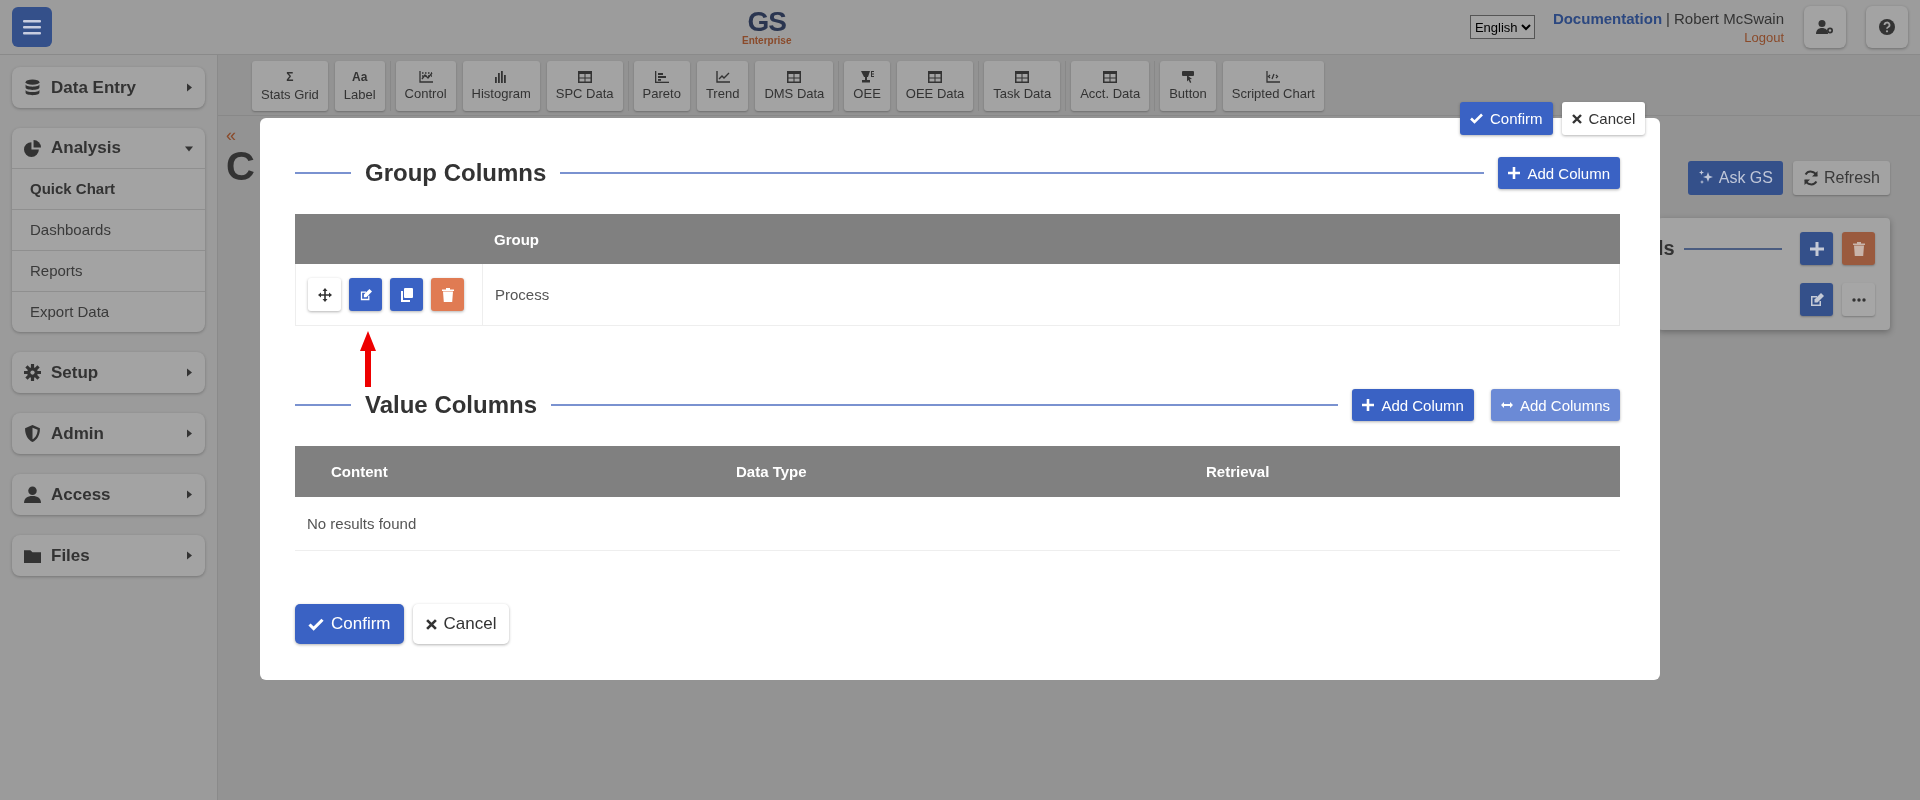 This screenshot has height=800, width=1920. What do you see at coordinates (516, 239) in the screenshot?
I see `column-header: Group` at bounding box center [516, 239].